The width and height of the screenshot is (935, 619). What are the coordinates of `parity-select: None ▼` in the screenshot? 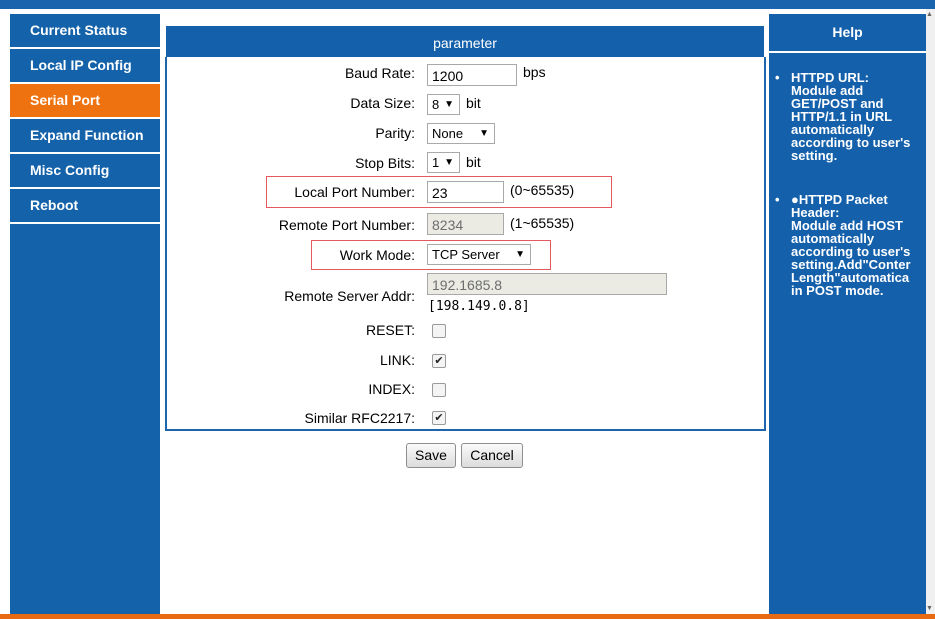 It's located at (461, 133).